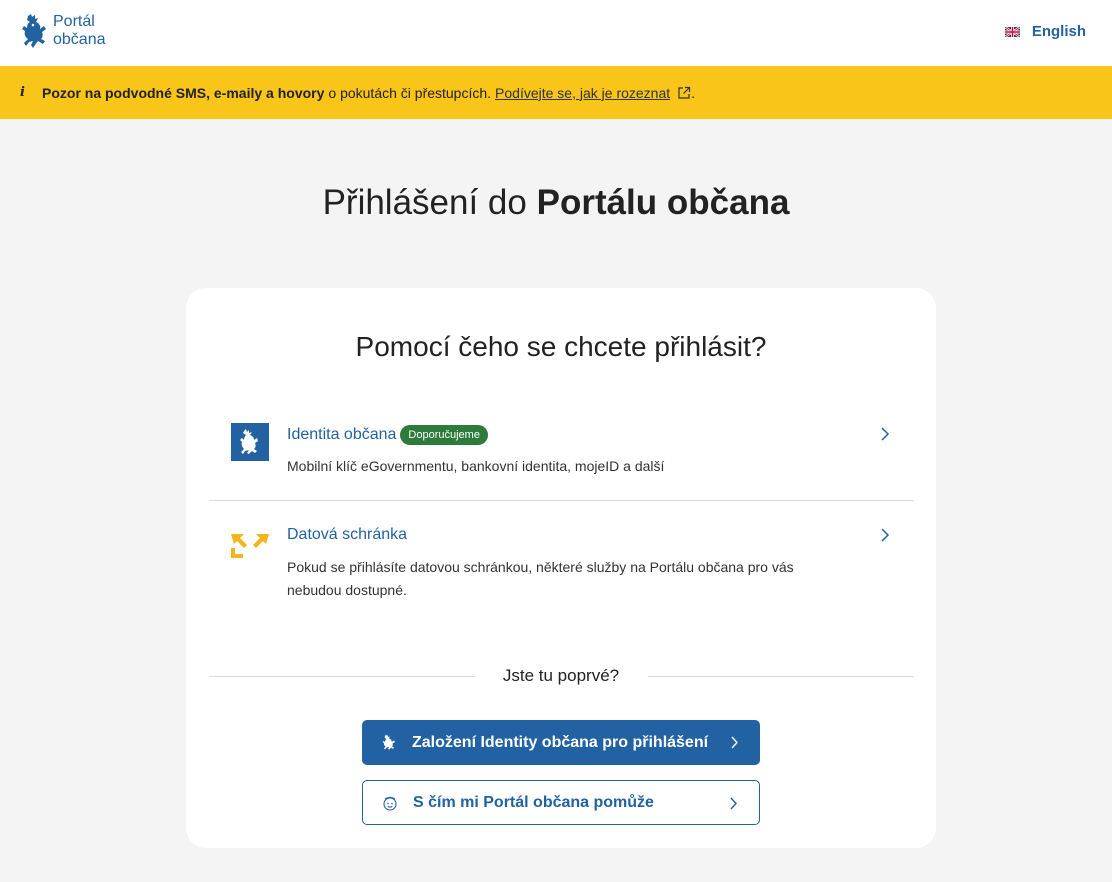 This screenshot has height=882, width=1112. I want to click on external-link-icon, so click(684, 93).